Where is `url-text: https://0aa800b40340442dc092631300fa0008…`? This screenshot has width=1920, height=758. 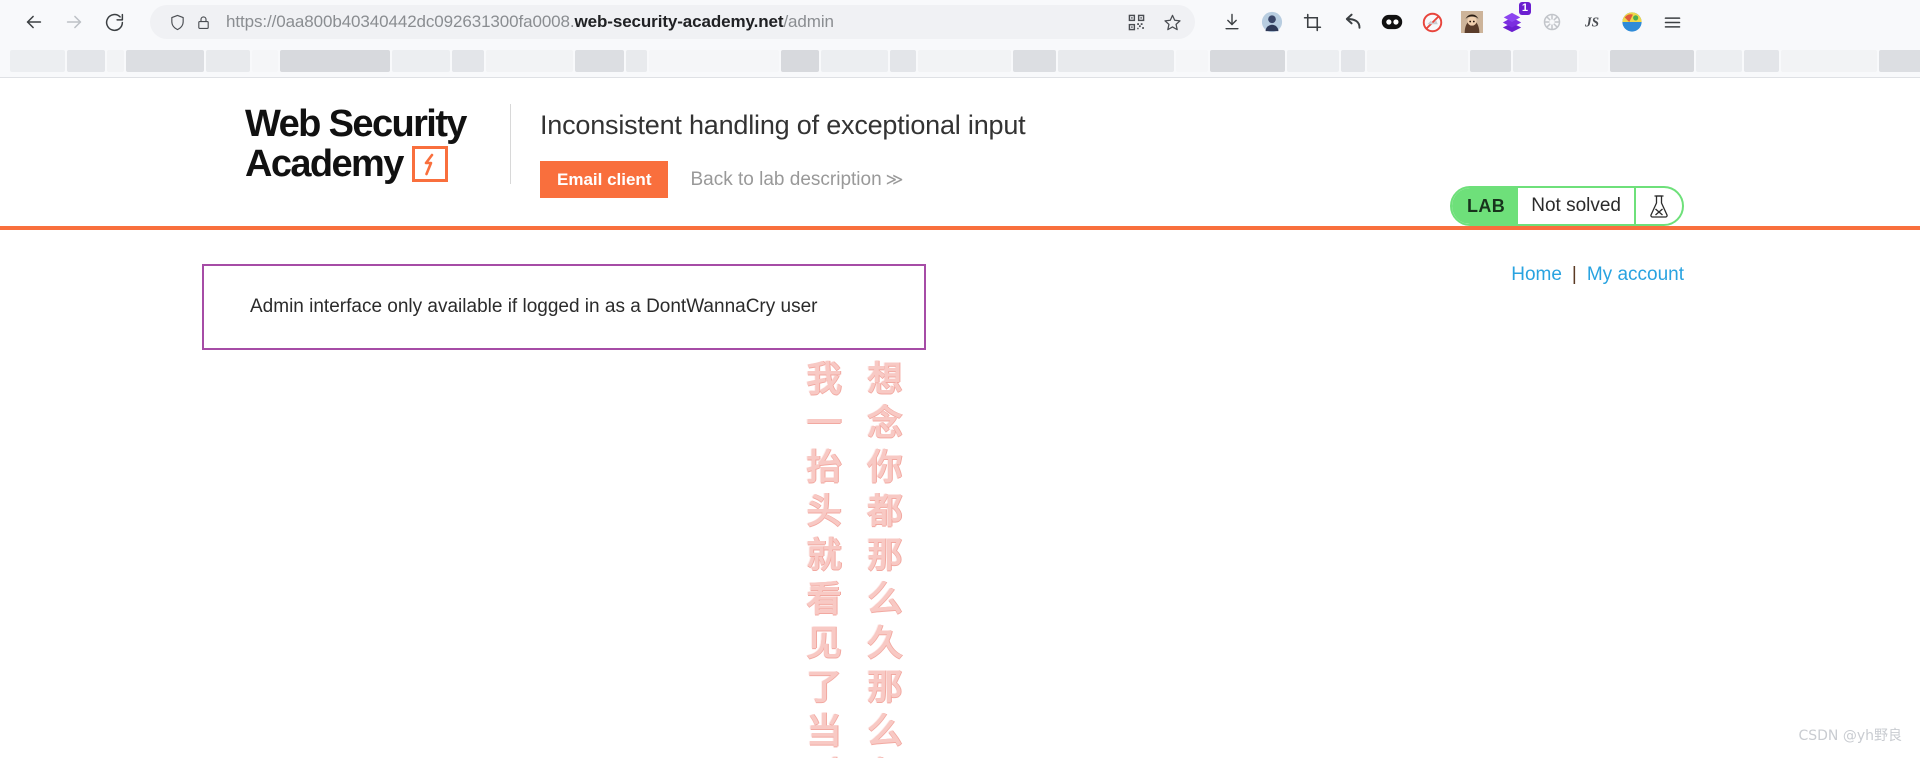 url-text: https://0aa800b40340442dc092631300fa0008… is located at coordinates (673, 22).